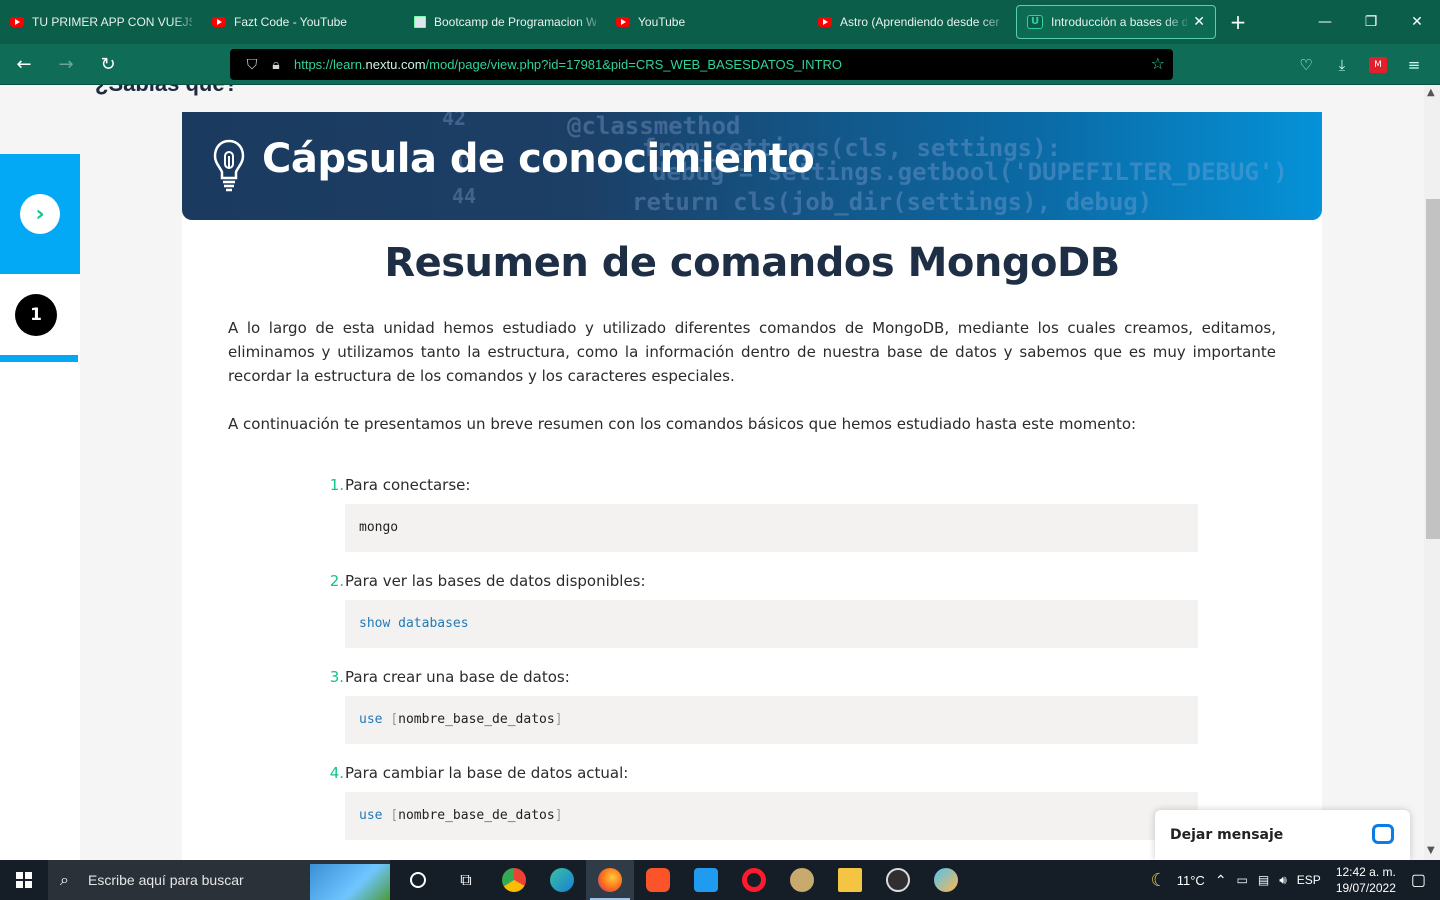  I want to click on browser-tab: TU PRIMER APP CON VUEJS -, so click(101, 22).